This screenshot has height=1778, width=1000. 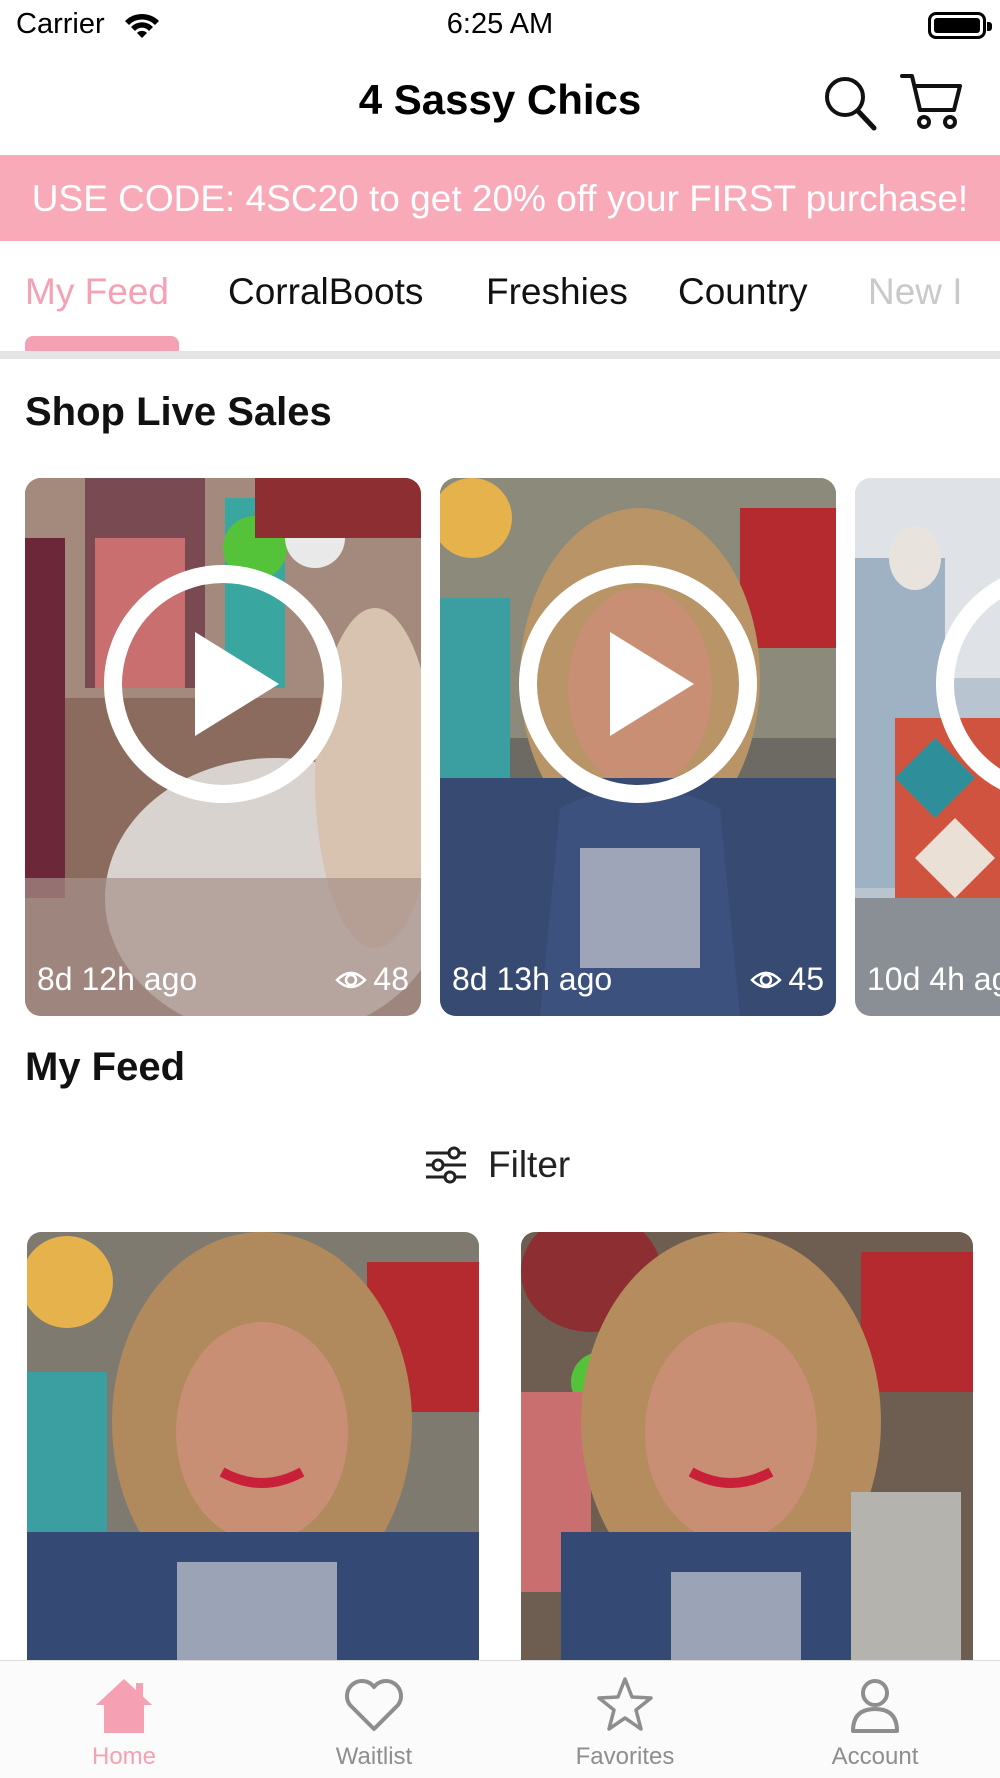 I want to click on my-feed-heading: My Feed, so click(x=105, y=1067).